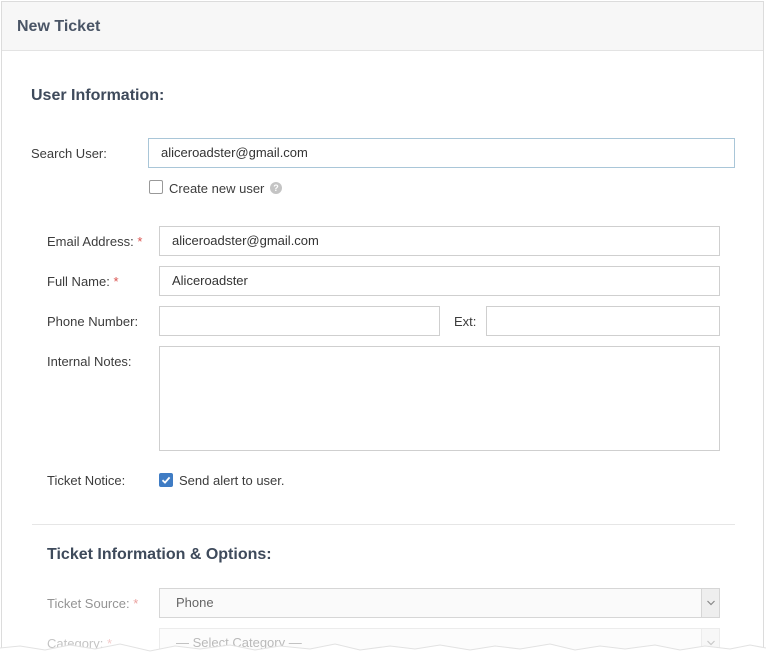 The height and width of the screenshot is (663, 766). I want to click on email-address-label: Email Address: *, so click(95, 241).